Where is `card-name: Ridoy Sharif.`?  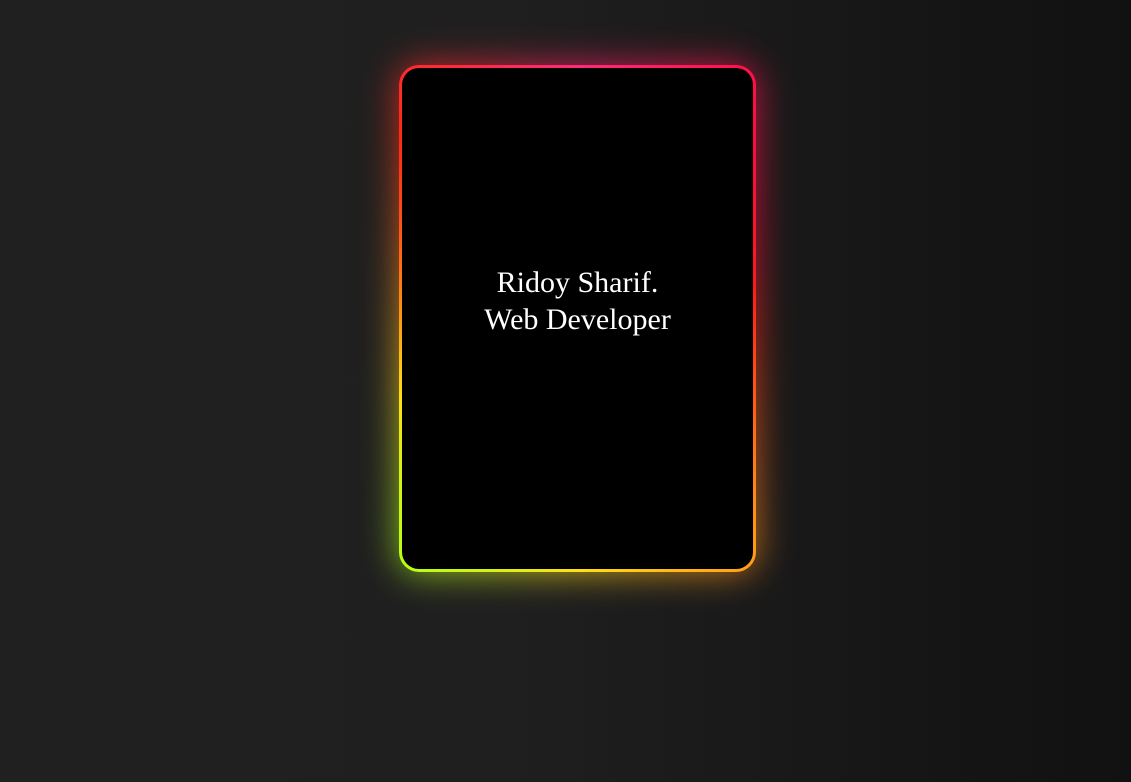 card-name: Ridoy Sharif. is located at coordinates (577, 282).